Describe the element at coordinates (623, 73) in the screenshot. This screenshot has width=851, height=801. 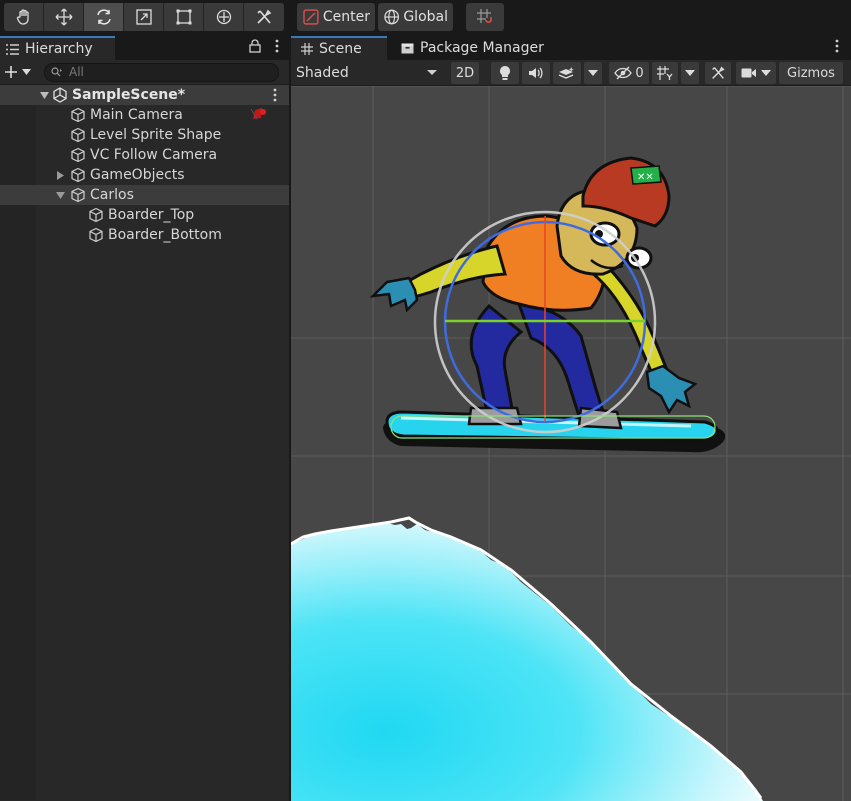
I see `eye-hidden-icon` at that location.